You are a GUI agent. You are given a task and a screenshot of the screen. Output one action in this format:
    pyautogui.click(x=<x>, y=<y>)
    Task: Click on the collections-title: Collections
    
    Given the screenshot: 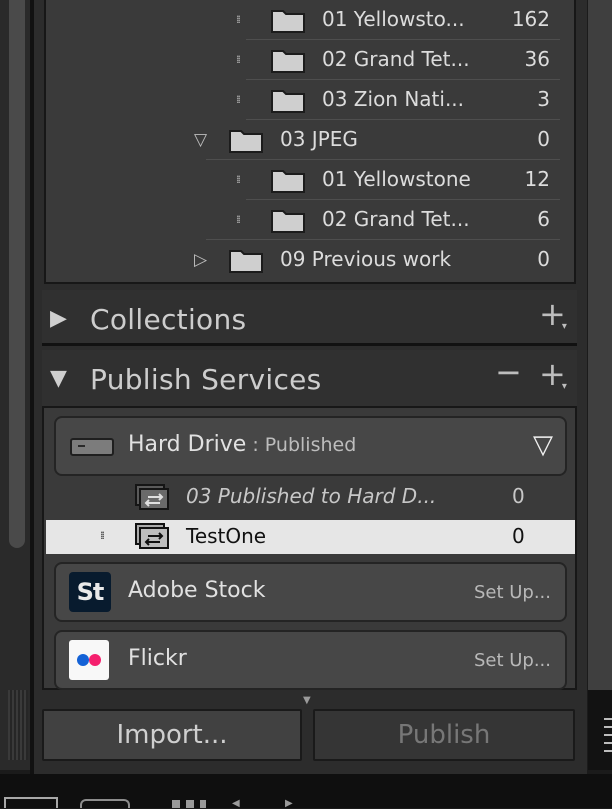 What is the action you would take?
    pyautogui.click(x=168, y=319)
    